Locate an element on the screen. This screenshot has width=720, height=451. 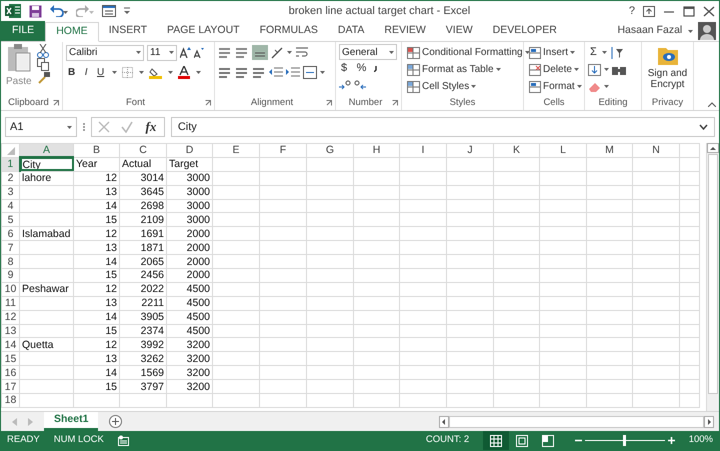
center-icon is located at coordinates (242, 72).